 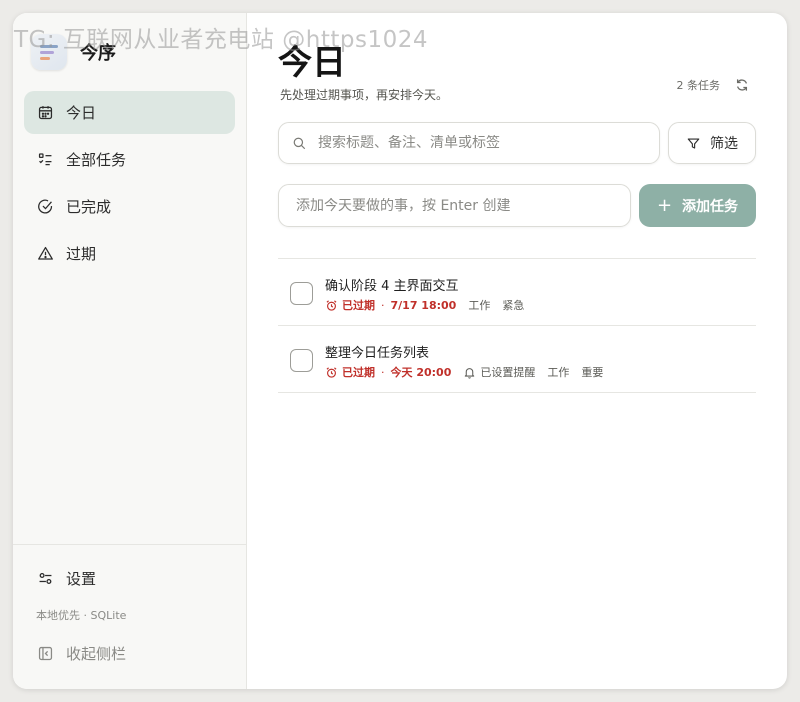 What do you see at coordinates (742, 85) in the screenshot?
I see `refresh-icon` at bounding box center [742, 85].